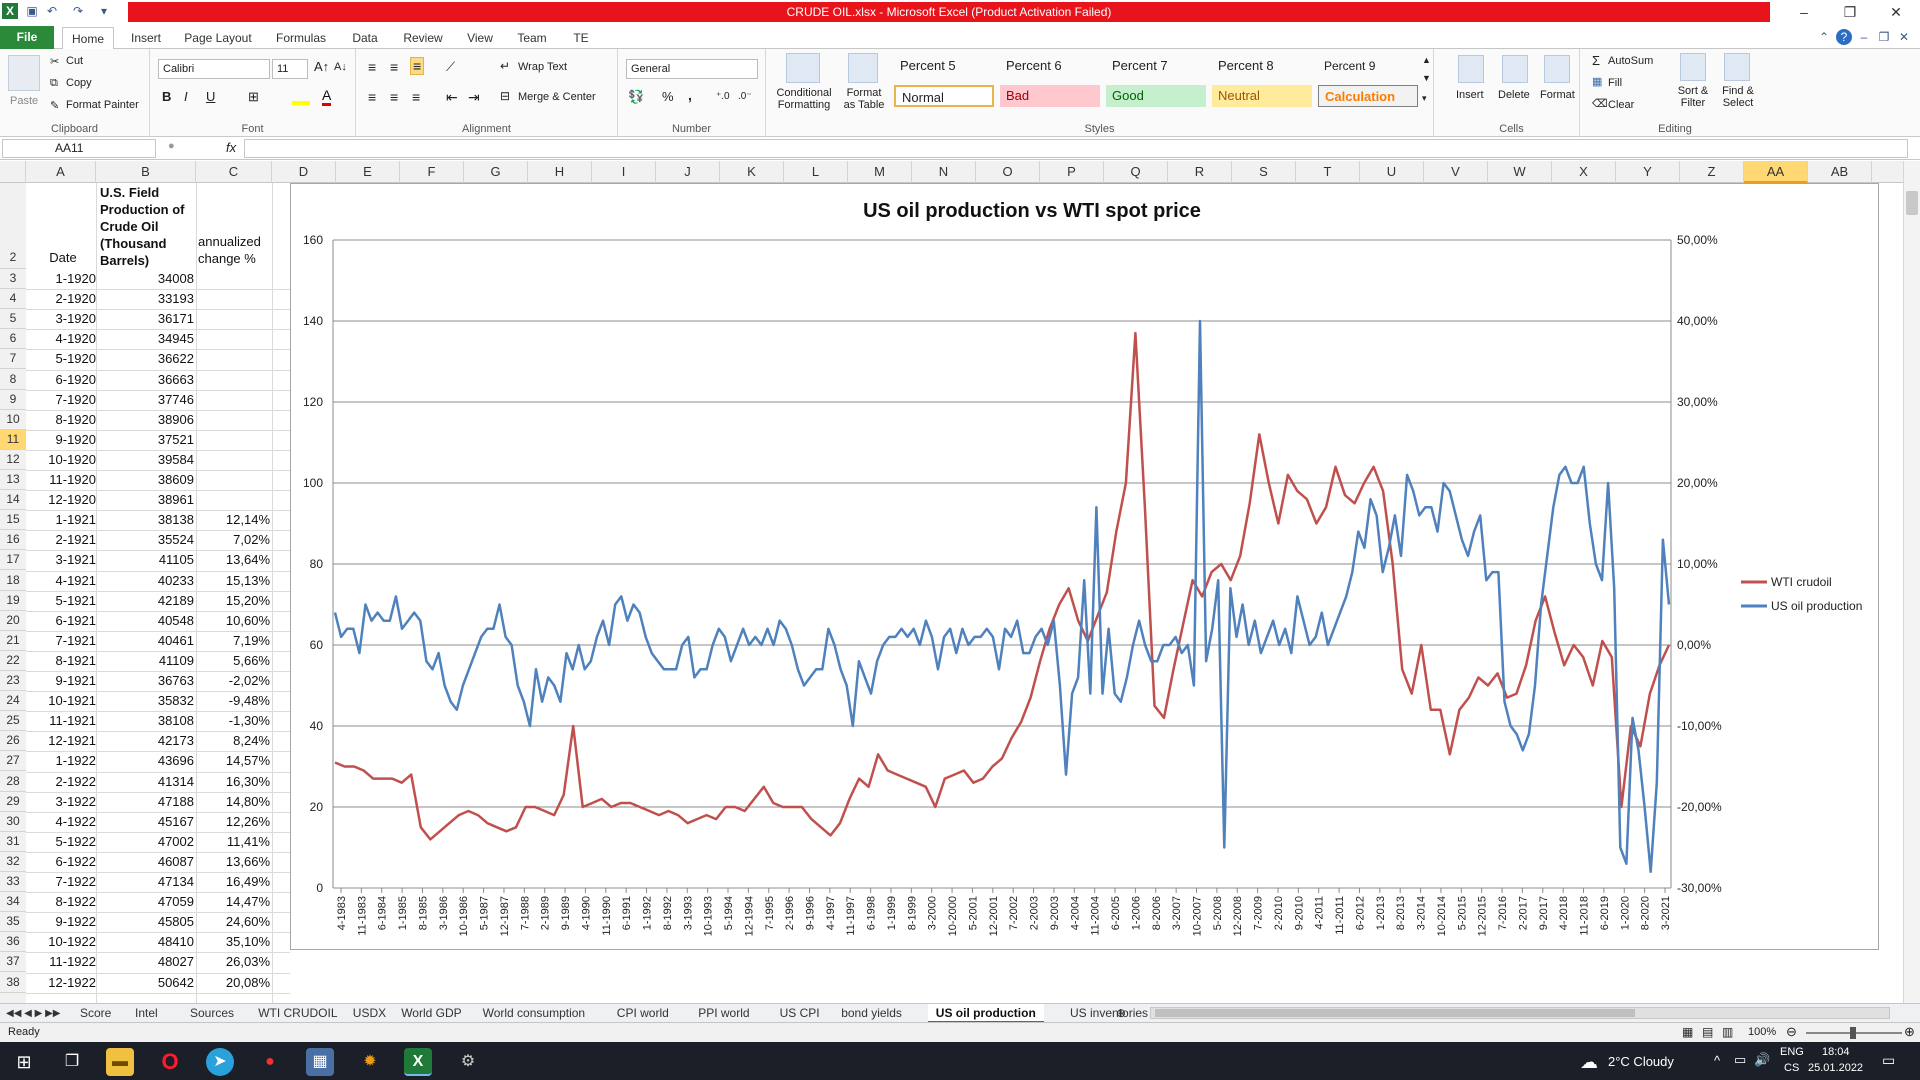 Image resolution: width=1920 pixels, height=1080 pixels. Describe the element at coordinates (1717, 1060) in the screenshot. I see `tray-chevron-icon: ^` at that location.